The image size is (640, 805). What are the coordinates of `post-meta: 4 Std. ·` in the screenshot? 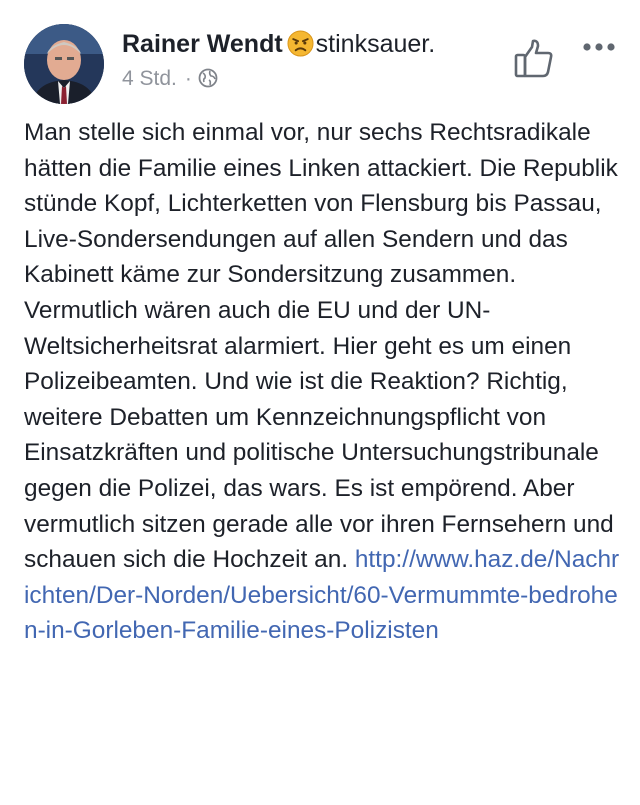 It's located at (170, 80).